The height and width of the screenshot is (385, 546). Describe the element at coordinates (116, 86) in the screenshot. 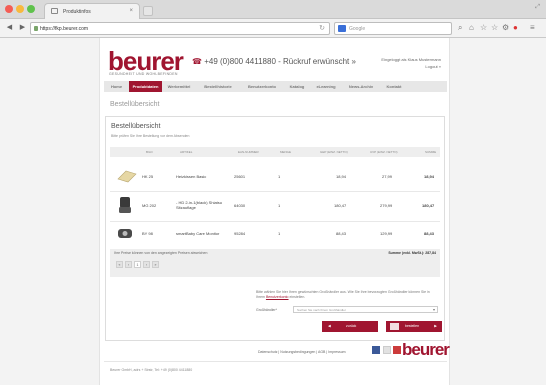

I see `nav-home: Home` at that location.